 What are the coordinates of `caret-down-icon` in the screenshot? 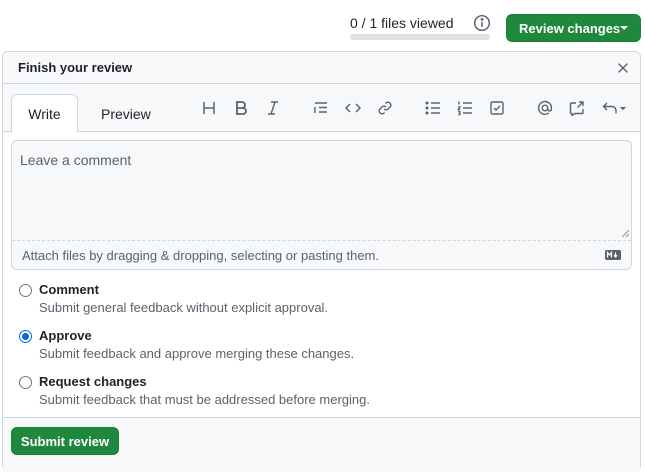 It's located at (624, 28).